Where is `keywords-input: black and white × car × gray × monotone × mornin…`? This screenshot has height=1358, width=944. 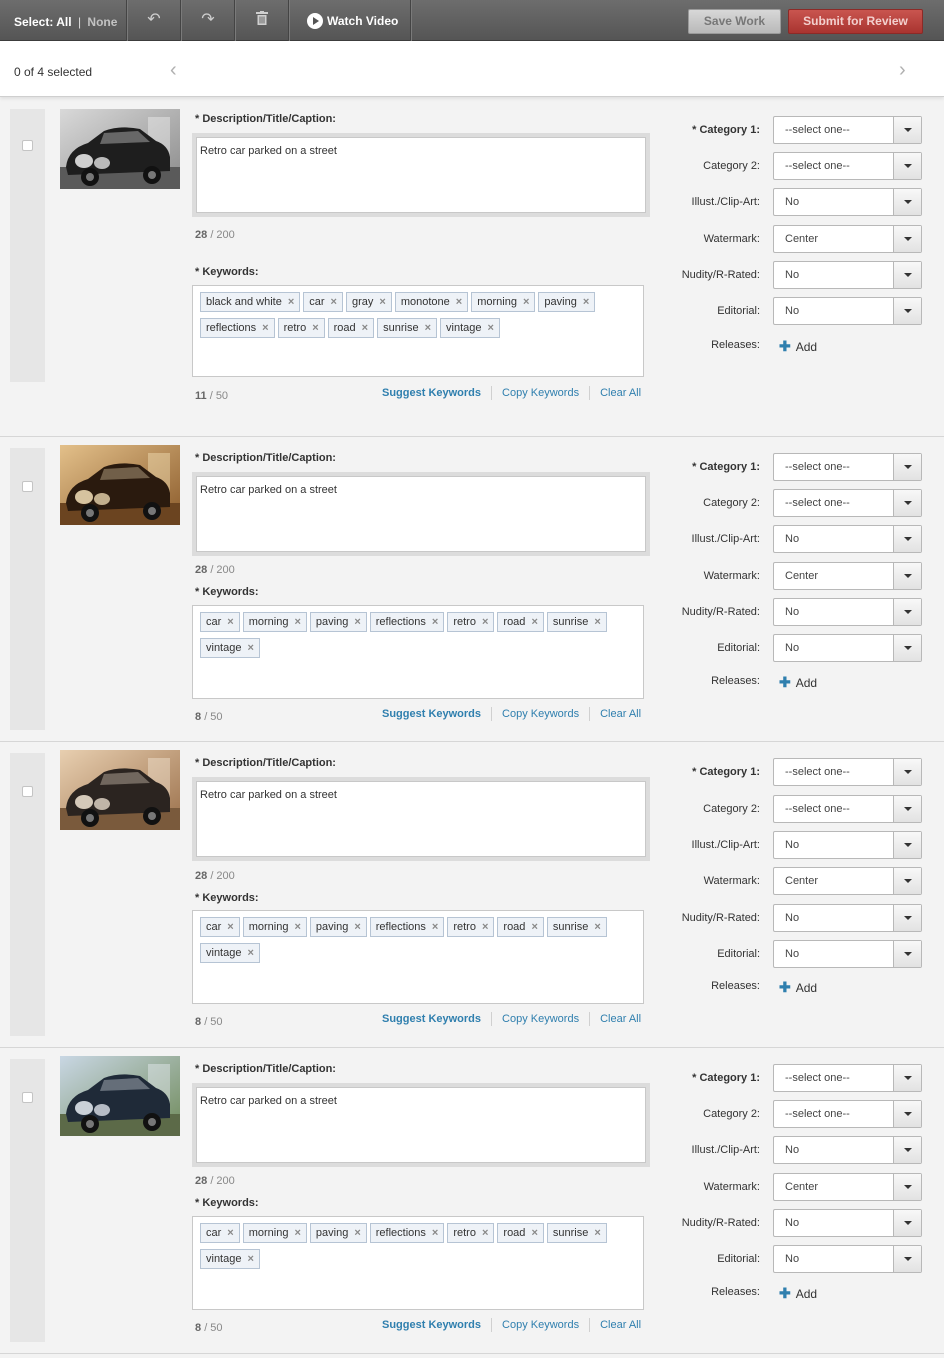
keywords-input: black and white × car × gray × monotone × mornin… is located at coordinates (418, 331).